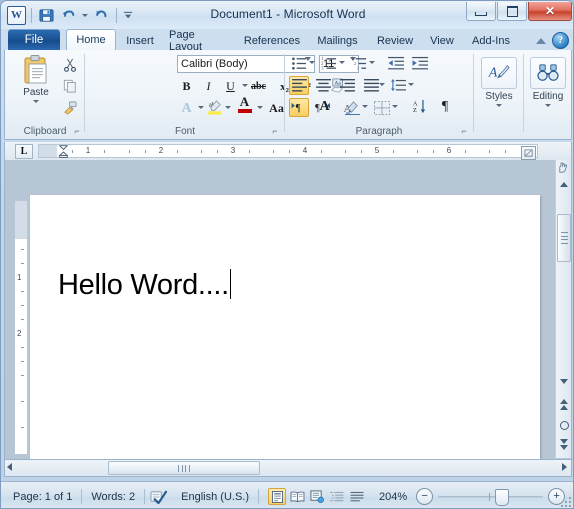  What do you see at coordinates (499, 86) in the screenshot?
I see `styles-button: A Styles` at bounding box center [499, 86].